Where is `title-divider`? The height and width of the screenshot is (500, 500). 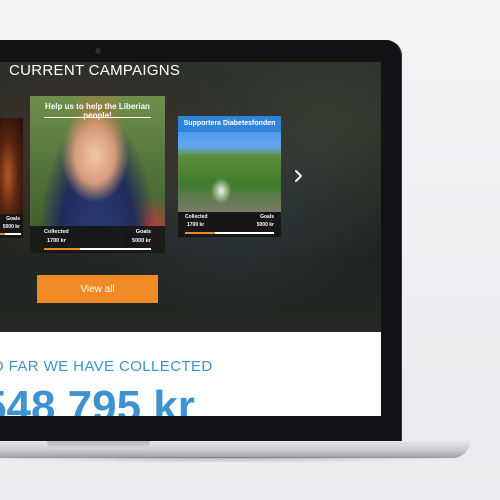
title-divider is located at coordinates (97, 117).